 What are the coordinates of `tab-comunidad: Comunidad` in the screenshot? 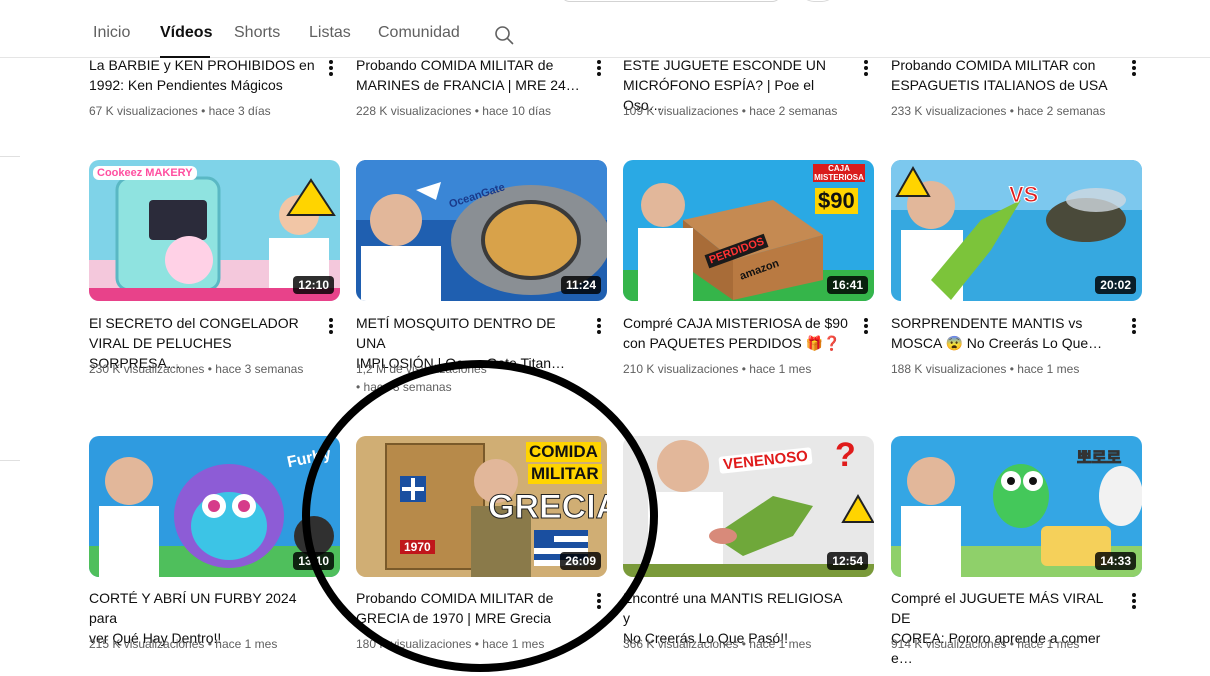 It's located at (419, 33).